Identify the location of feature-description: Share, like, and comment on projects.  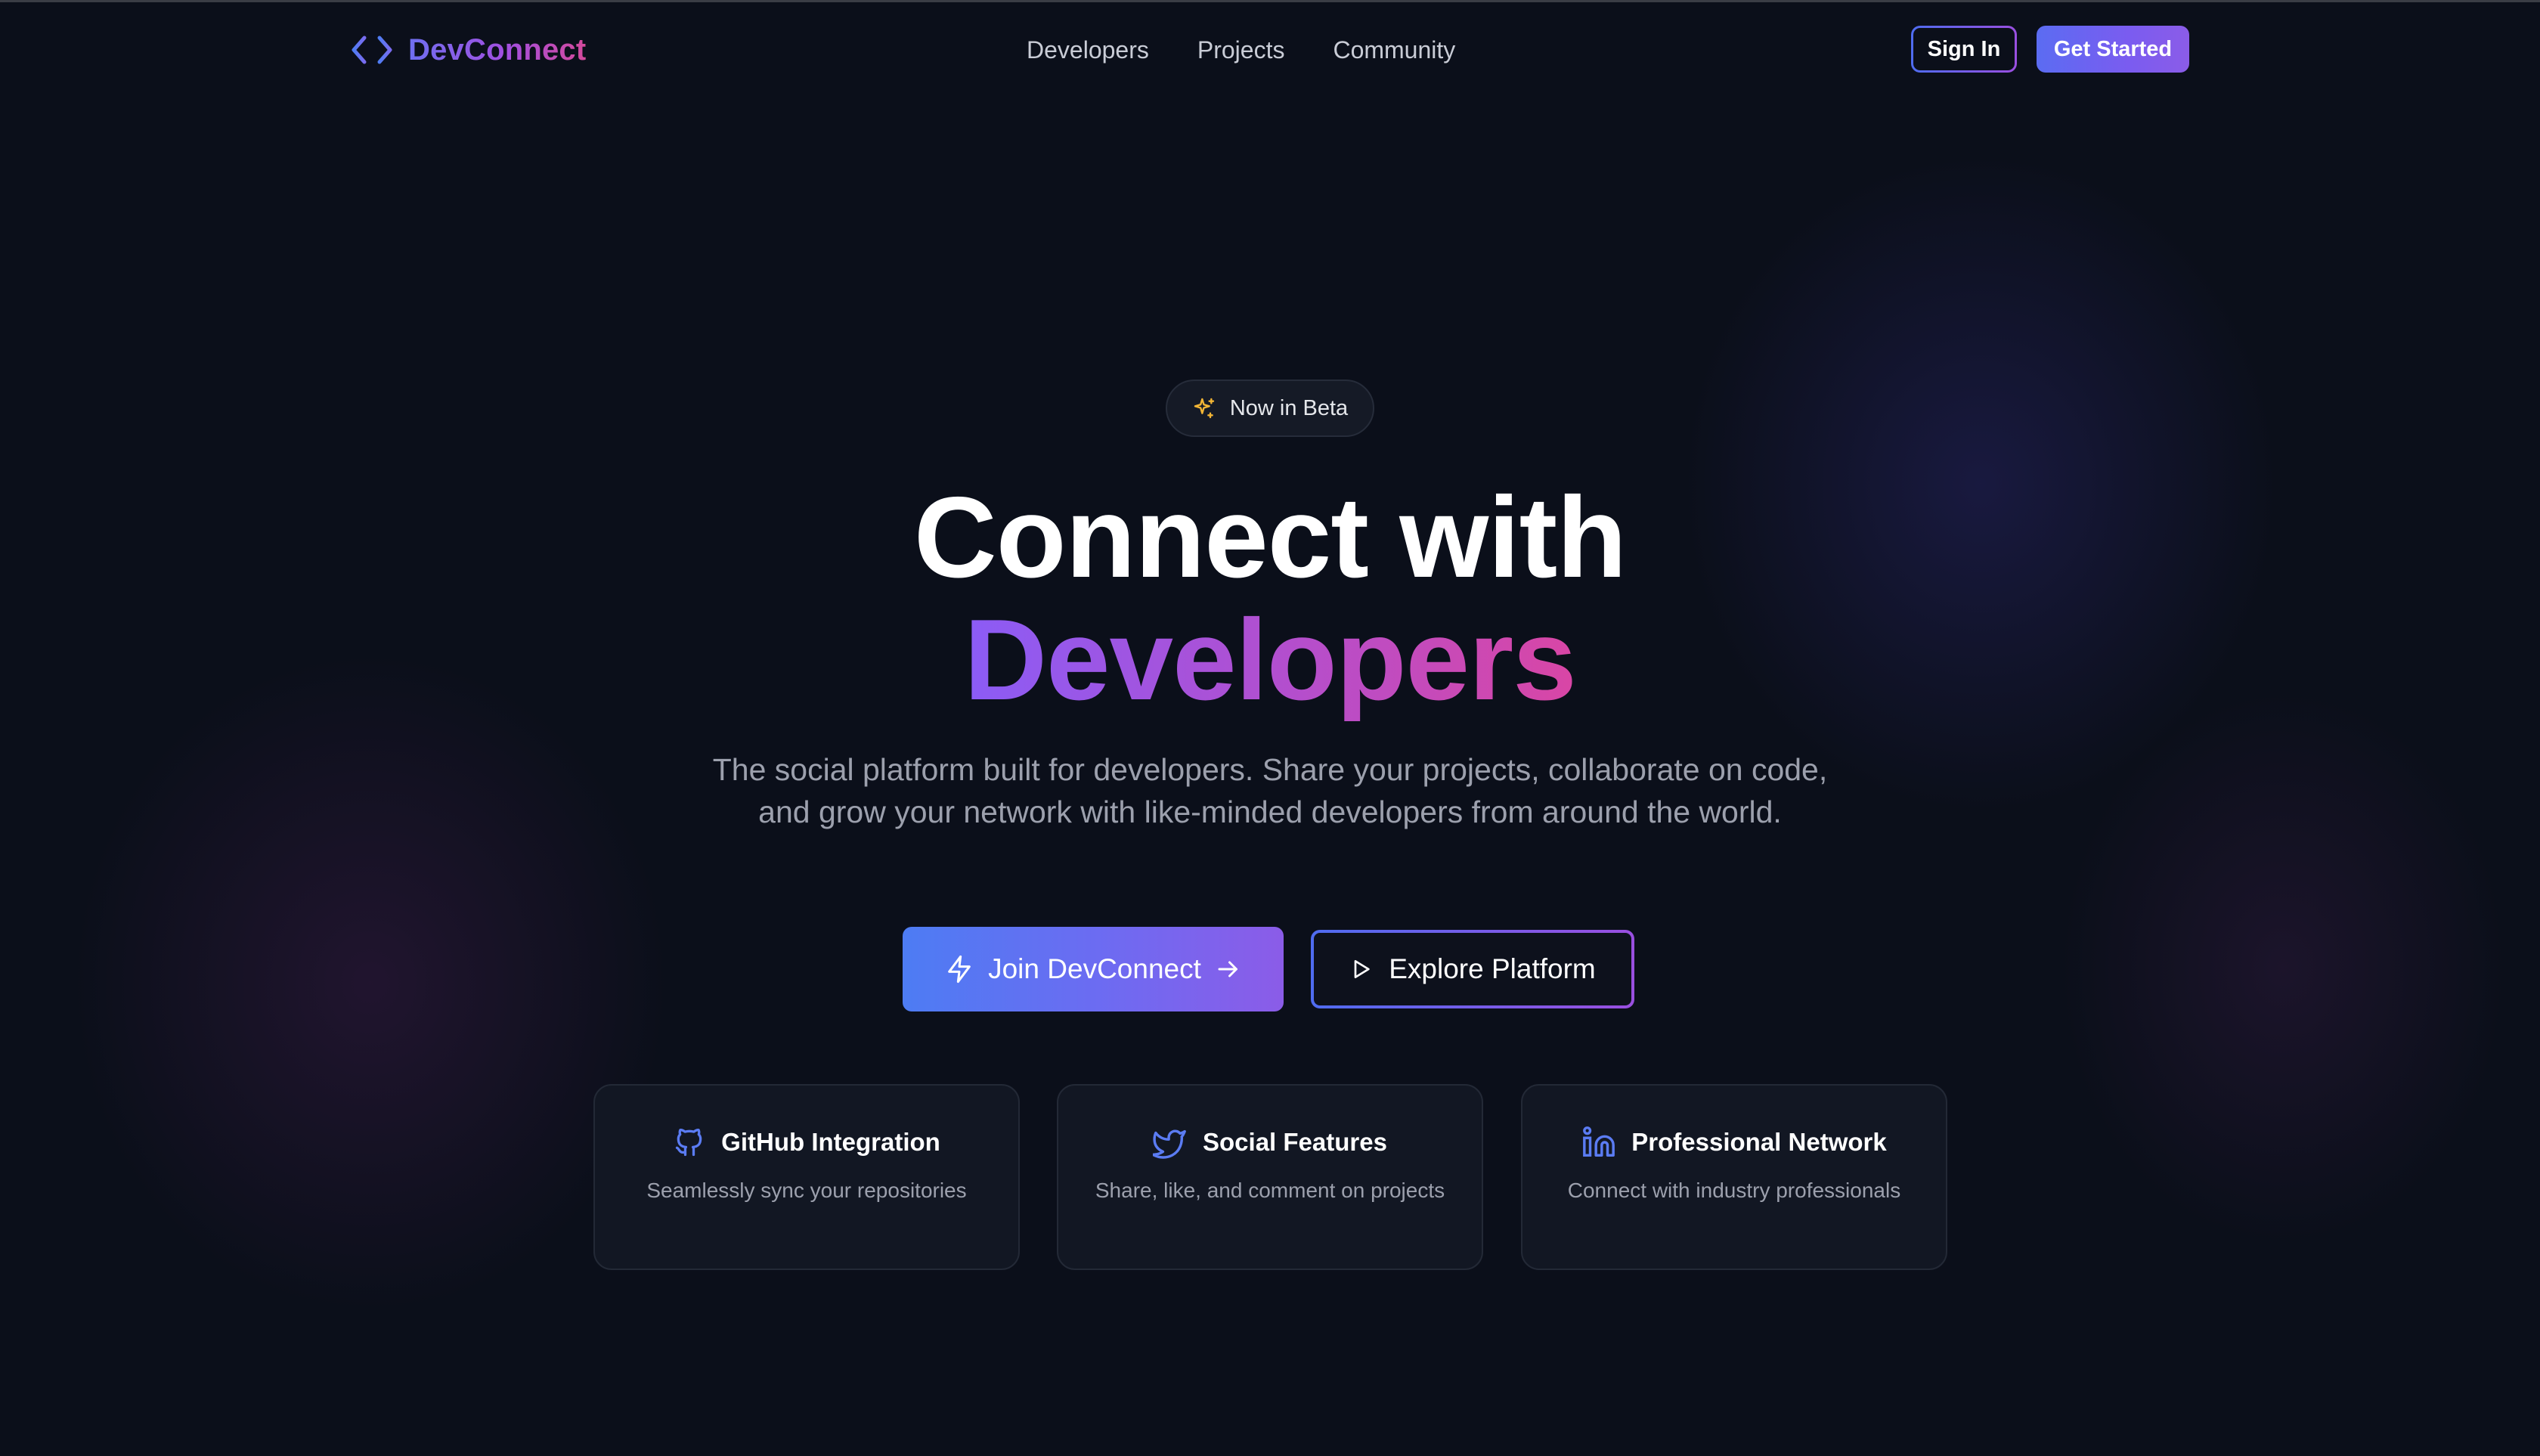
(1270, 1190).